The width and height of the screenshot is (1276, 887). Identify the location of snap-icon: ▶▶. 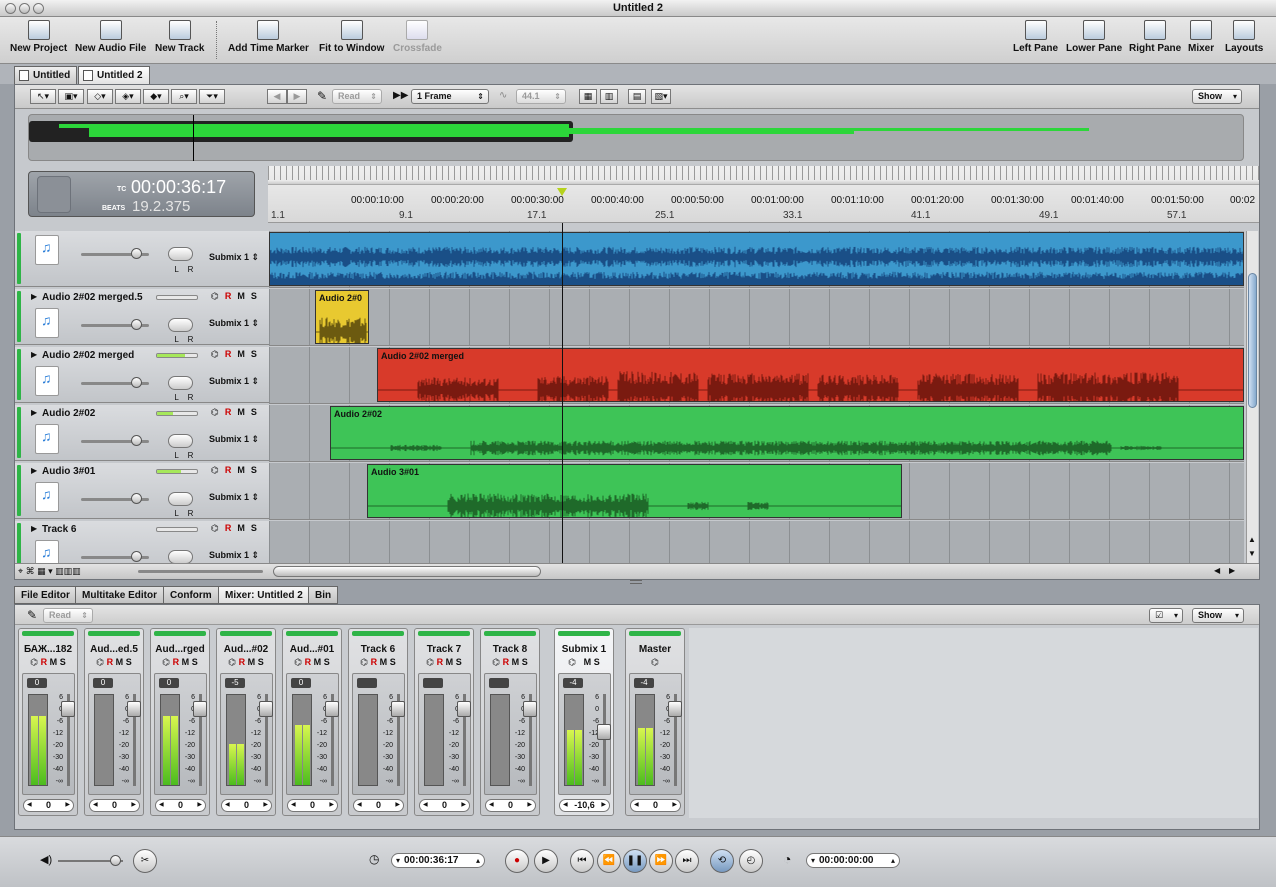
(400, 95).